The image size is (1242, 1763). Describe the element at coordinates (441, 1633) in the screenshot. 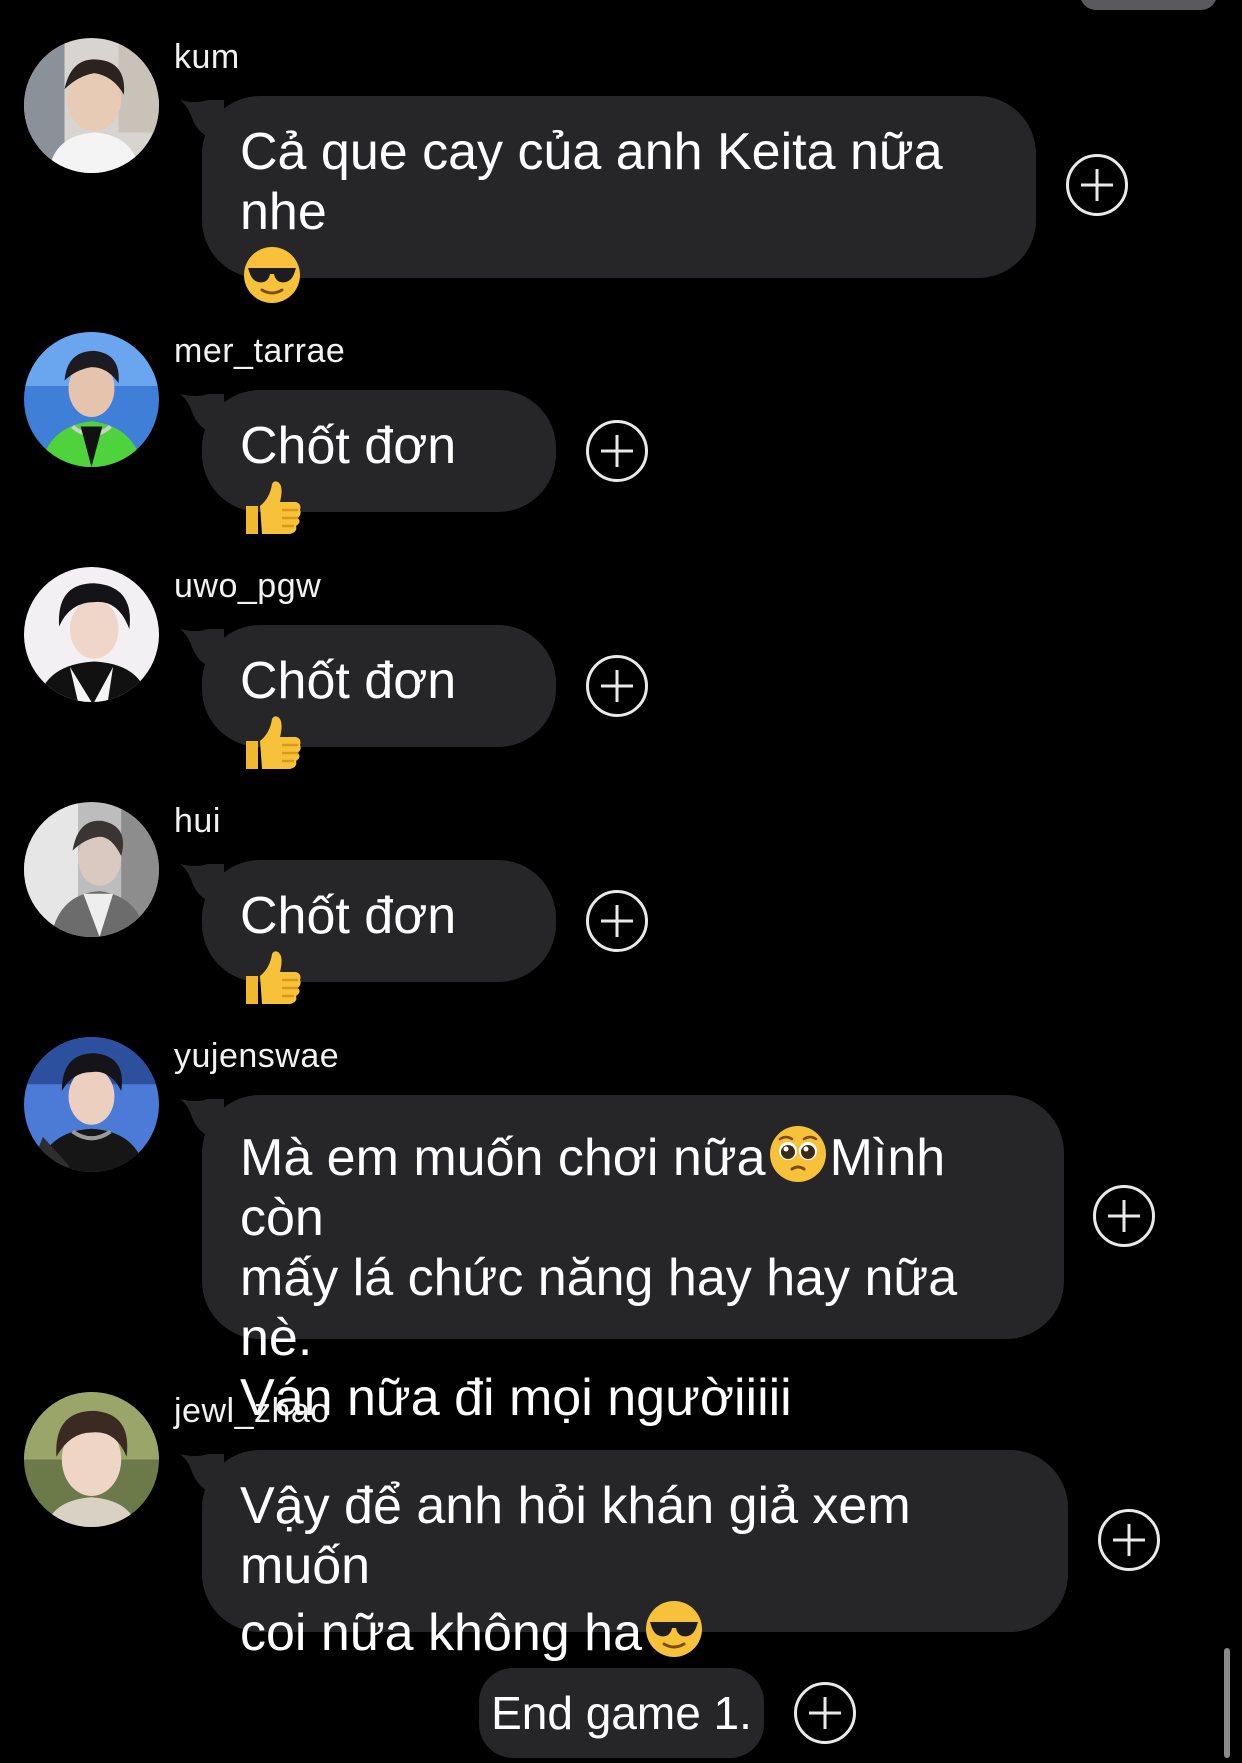

I see `message-text: coi nữa không ha` at that location.